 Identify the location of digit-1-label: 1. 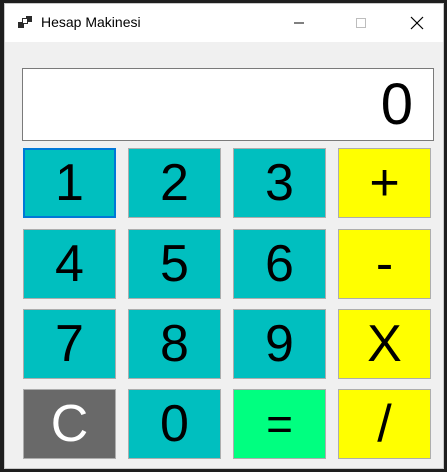
(69, 183).